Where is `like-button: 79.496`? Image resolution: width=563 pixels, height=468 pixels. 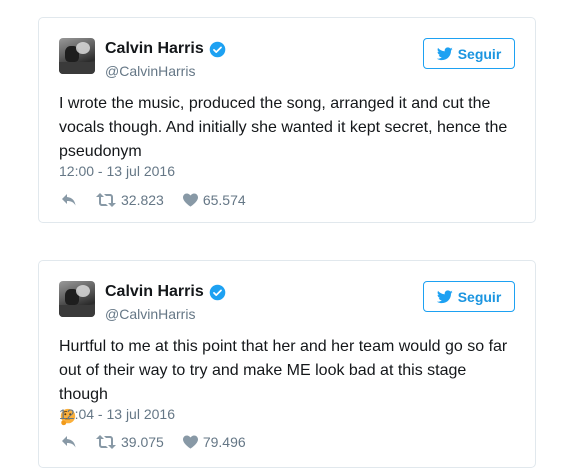
like-button: 79.496 is located at coordinates (214, 442).